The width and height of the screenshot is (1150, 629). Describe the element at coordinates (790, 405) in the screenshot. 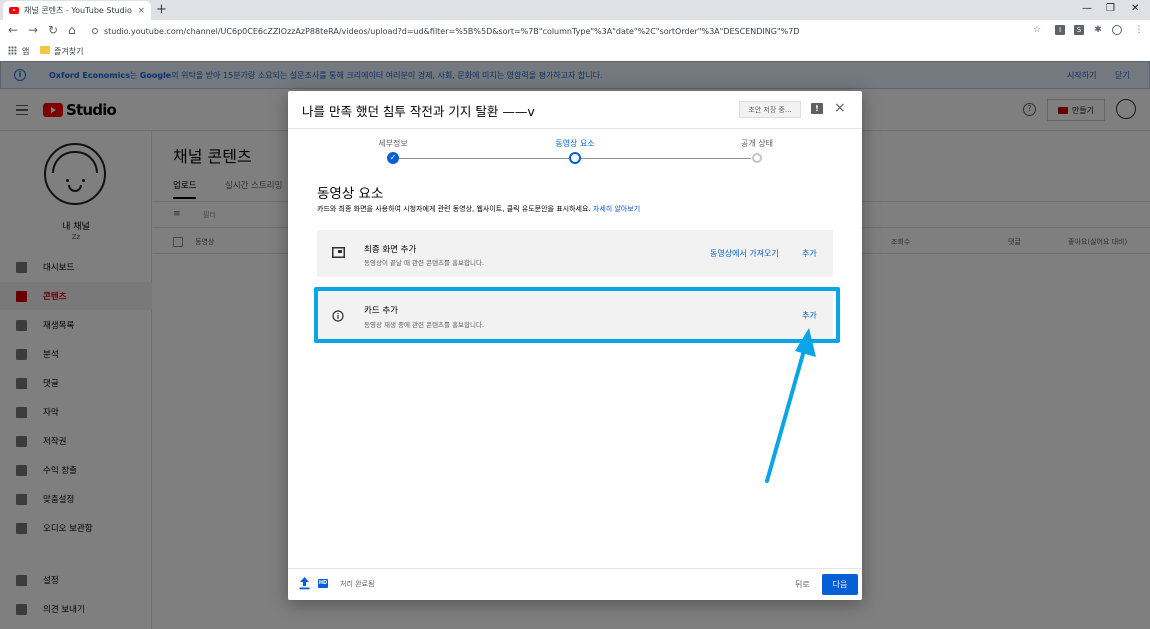

I see `annotation-arrow-icon` at that location.